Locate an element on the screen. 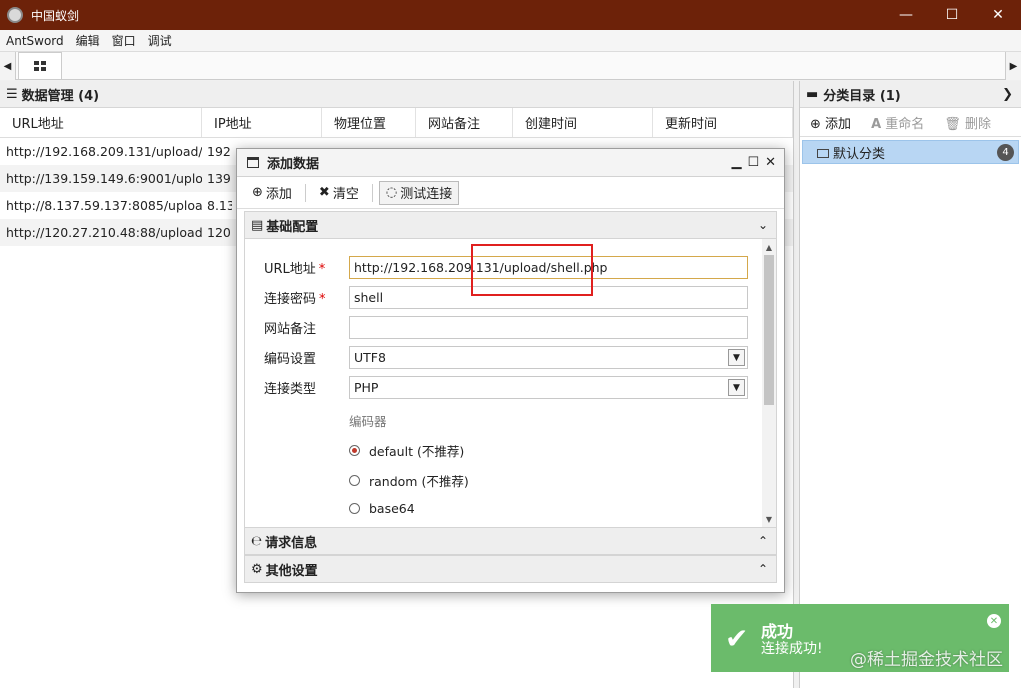 Image resolution: width=1021 pixels, height=688 pixels. connection-type-select: PHP ▼ is located at coordinates (548, 387).